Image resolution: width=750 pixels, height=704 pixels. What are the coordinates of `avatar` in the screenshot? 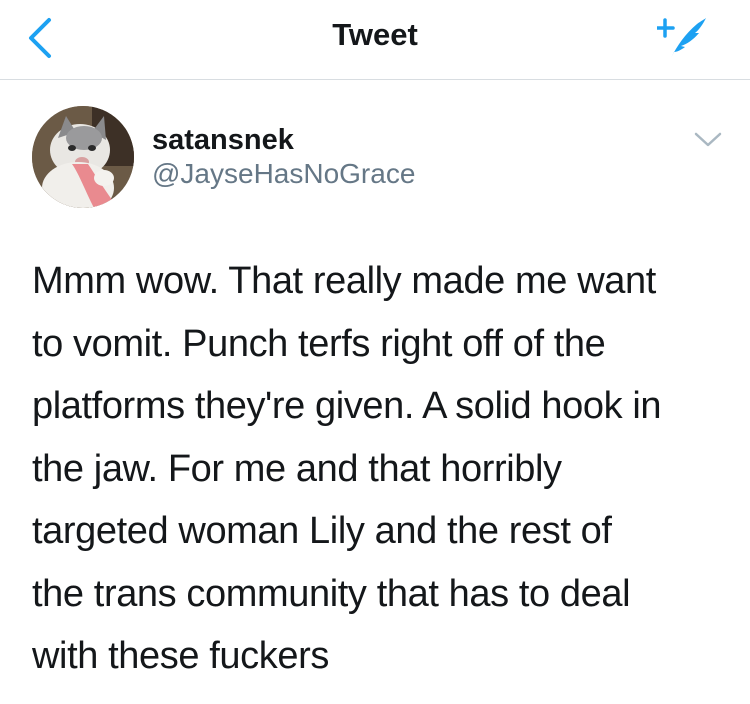 It's located at (83, 157).